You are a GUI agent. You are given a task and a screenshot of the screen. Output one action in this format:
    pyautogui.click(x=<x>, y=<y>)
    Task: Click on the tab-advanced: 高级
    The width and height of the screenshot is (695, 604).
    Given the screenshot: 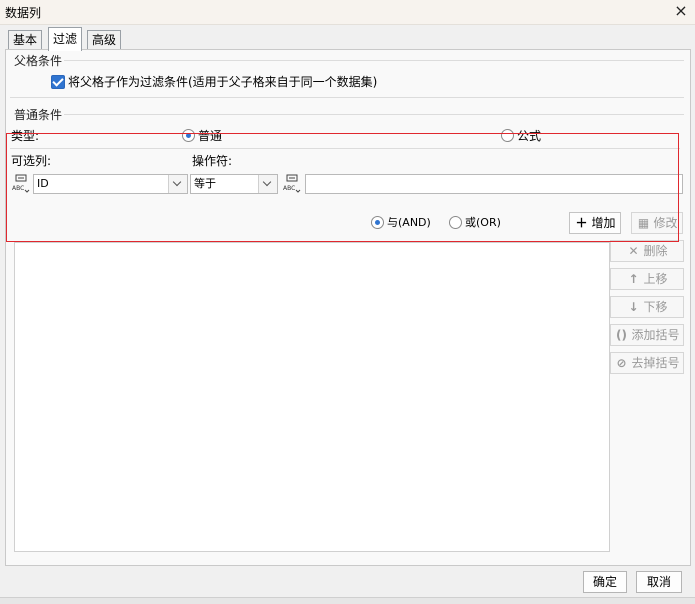 What is the action you would take?
    pyautogui.click(x=104, y=40)
    